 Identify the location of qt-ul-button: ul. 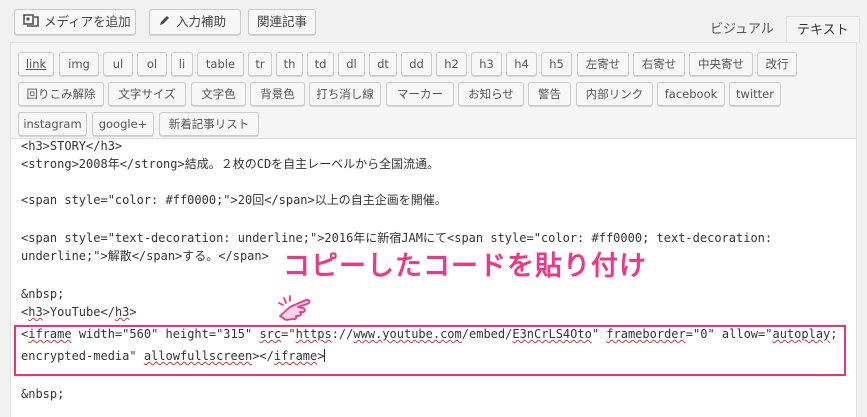
(118, 64).